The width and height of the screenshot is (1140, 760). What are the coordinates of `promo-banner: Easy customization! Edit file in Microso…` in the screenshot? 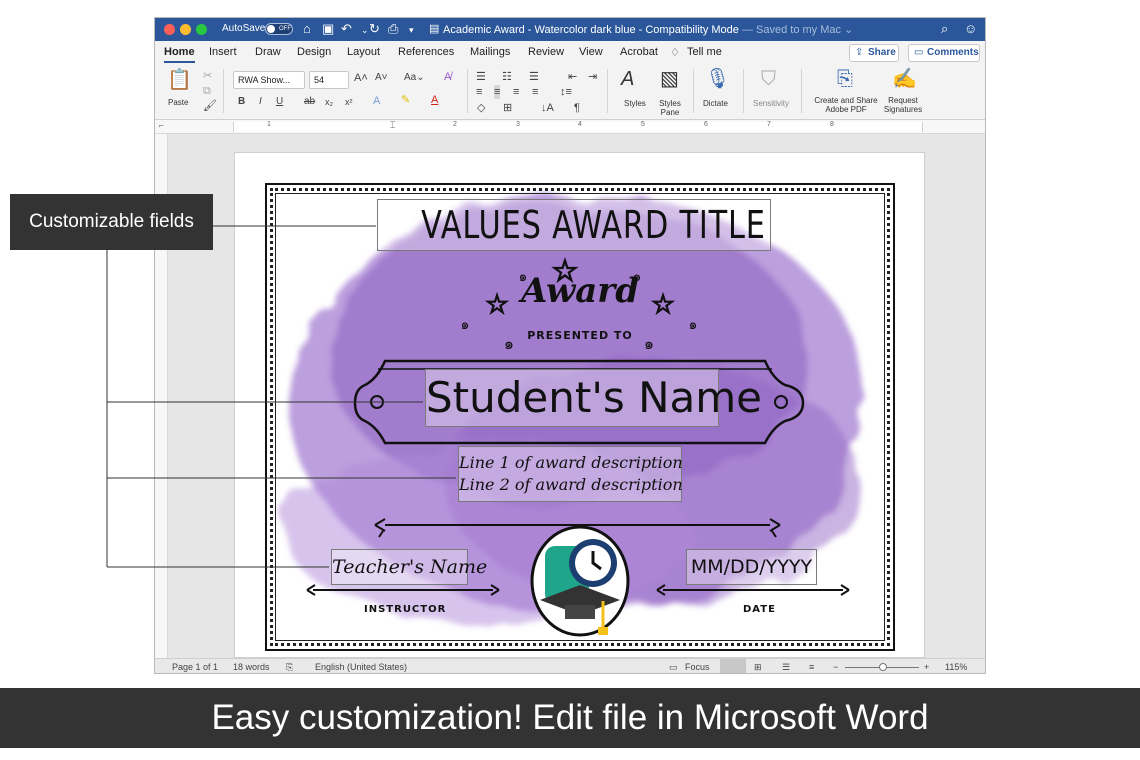 It's located at (570, 718).